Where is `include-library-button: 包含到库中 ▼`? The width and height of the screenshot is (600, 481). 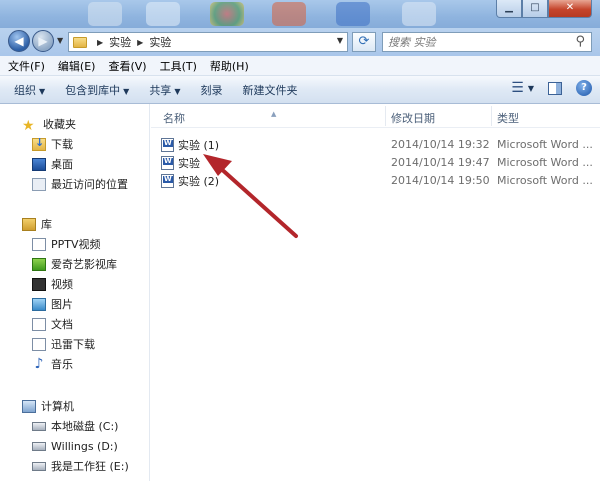
include-library-button: 包含到库中 ▼ is located at coordinates (97, 90).